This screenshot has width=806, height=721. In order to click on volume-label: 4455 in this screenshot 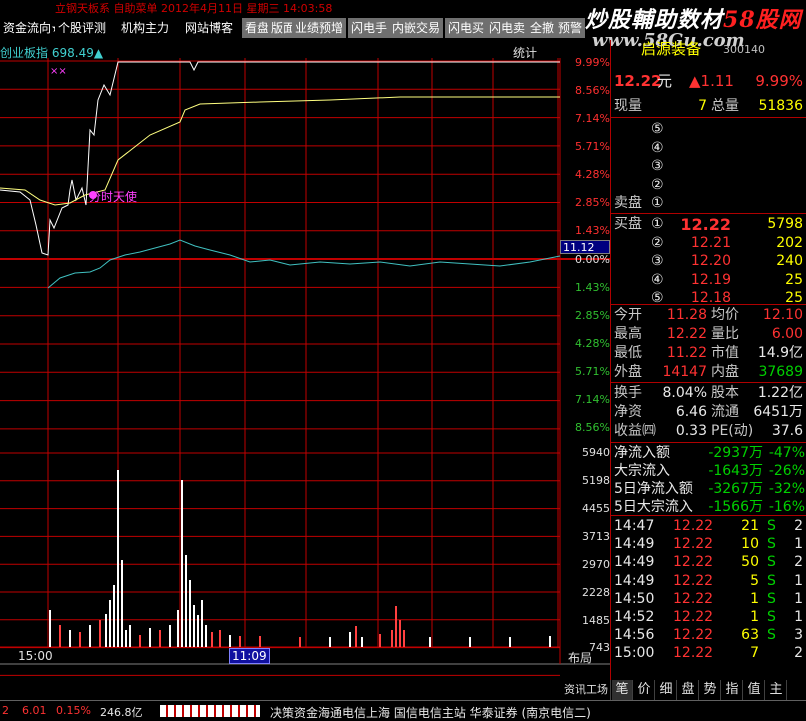, I will do `click(596, 508)`.